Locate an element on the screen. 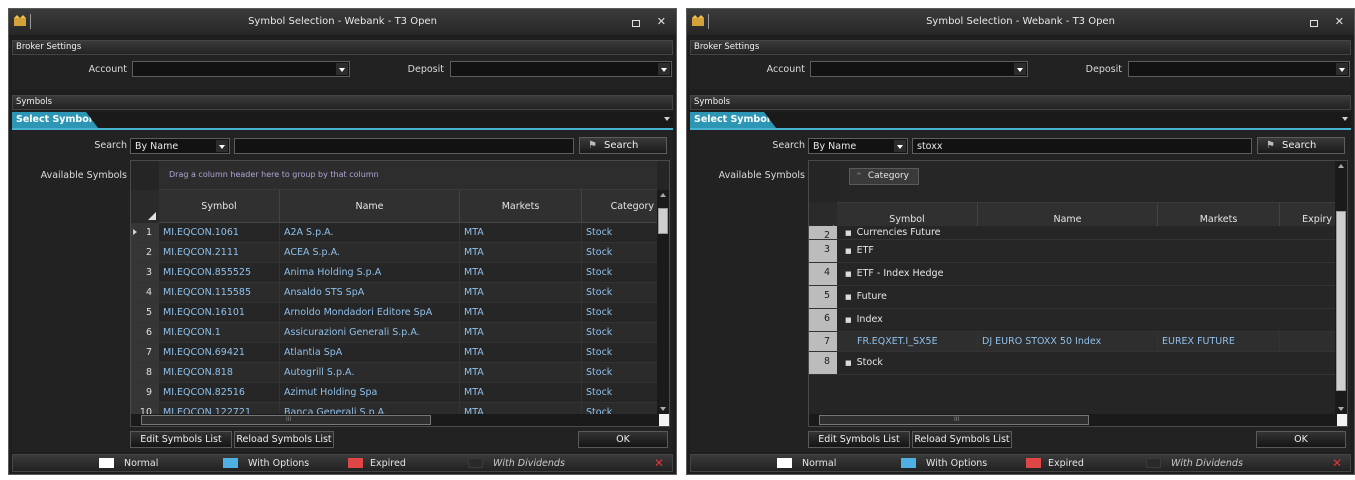 The height and width of the screenshot is (480, 1355). group-label: Stock is located at coordinates (864, 362).